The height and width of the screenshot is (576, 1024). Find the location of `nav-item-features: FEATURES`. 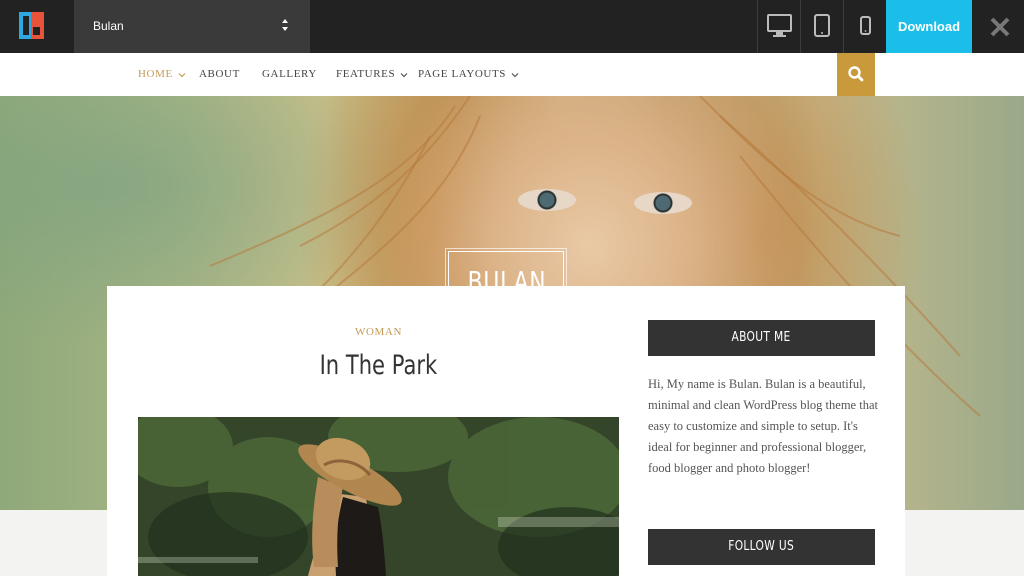

nav-item-features: FEATURES is located at coordinates (372, 74).